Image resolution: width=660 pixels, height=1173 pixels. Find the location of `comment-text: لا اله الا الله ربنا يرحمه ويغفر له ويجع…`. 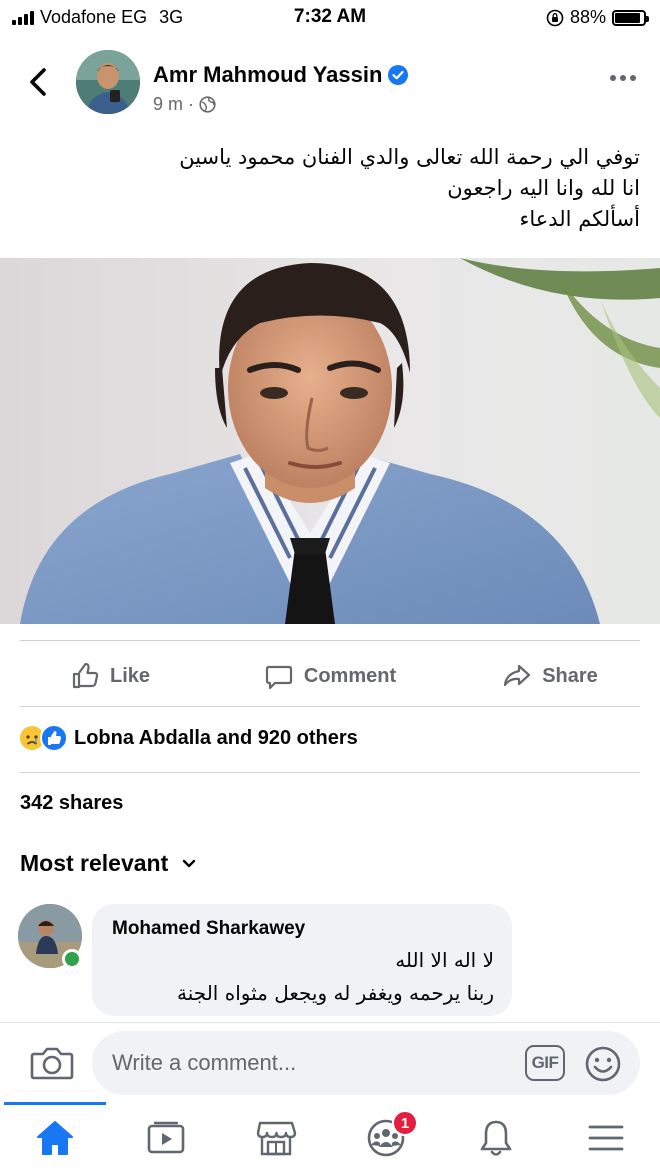

comment-text: لا اله الا الله ربنا يرحمه ويغفر له ويجع… is located at coordinates (335, 977).